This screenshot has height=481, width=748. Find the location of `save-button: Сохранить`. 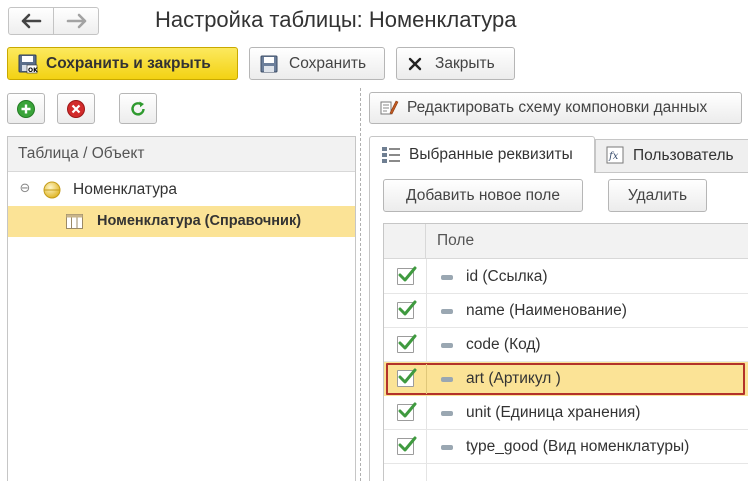

save-button: Сохранить is located at coordinates (317, 63).